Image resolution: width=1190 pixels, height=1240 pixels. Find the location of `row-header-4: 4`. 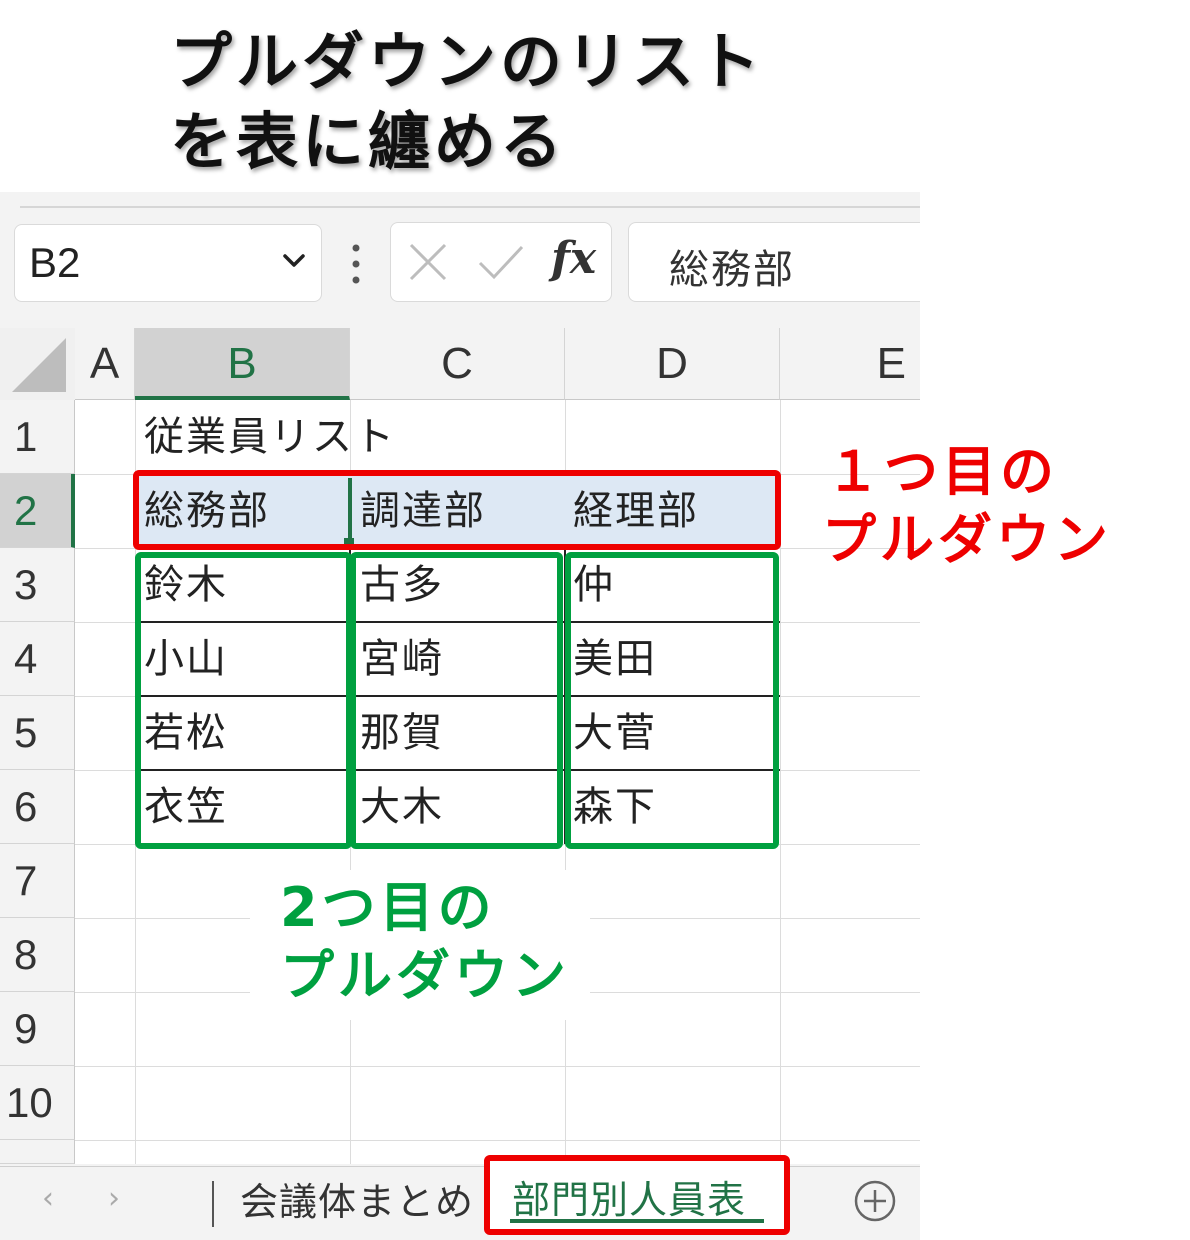

row-header-4: 4 is located at coordinates (37, 659).